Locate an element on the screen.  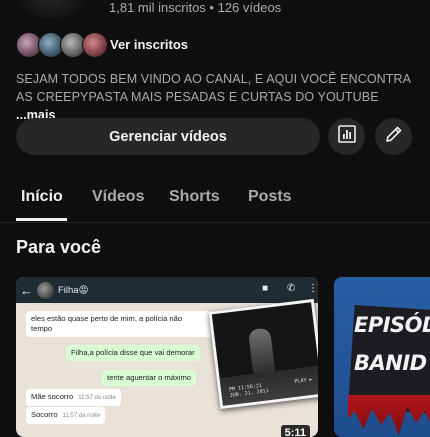
analytics-button is located at coordinates (346, 136).